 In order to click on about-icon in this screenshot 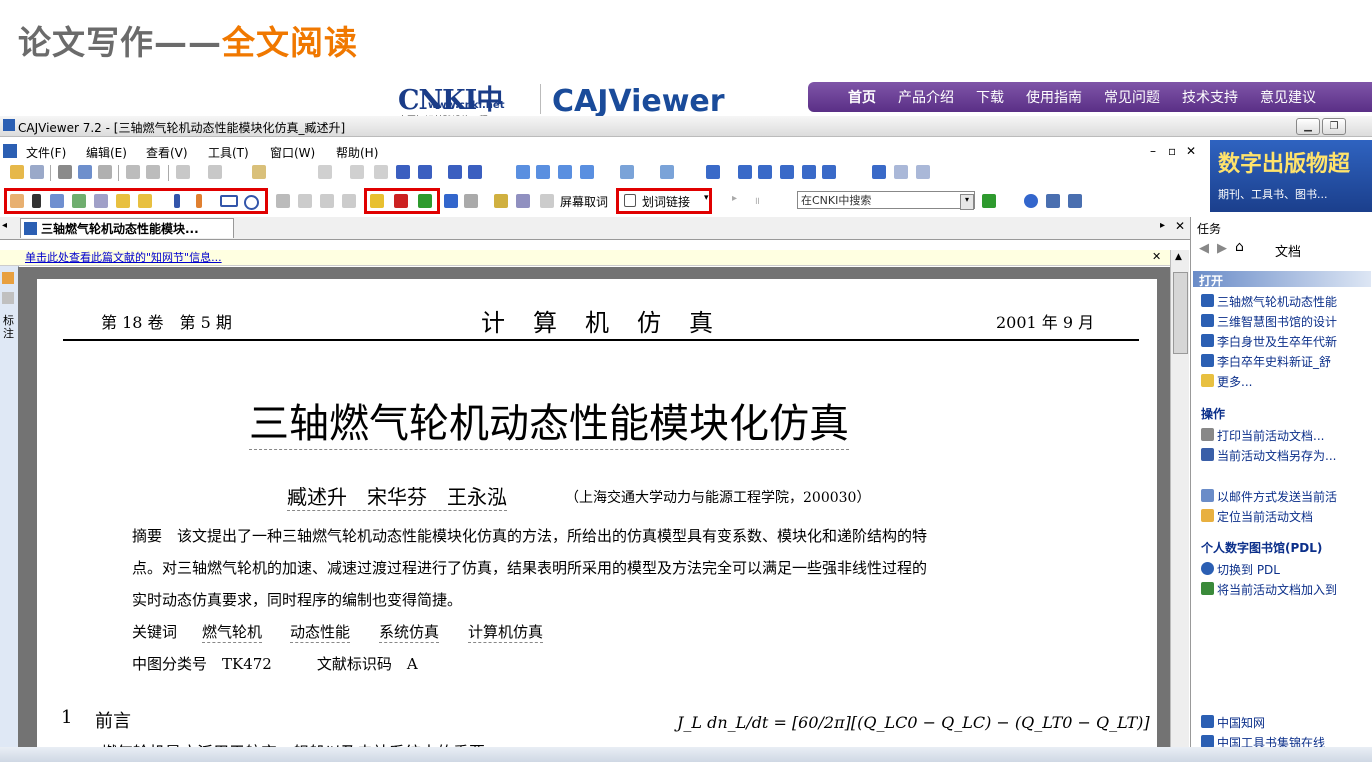, I will do `click(1053, 201)`.